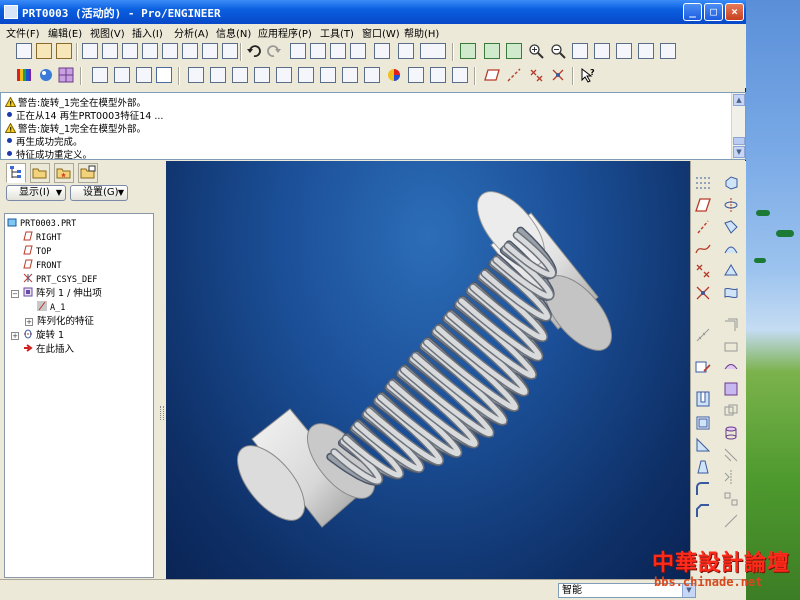  Describe the element at coordinates (240, 75) in the screenshot. I see `point-display-icon` at that location.